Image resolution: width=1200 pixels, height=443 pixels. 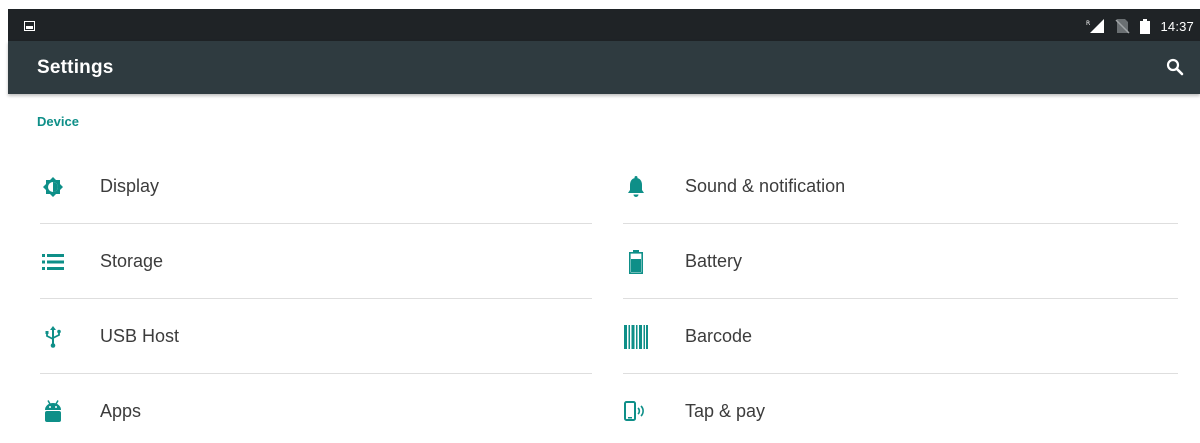 I want to click on signal-icon: R, so click(x=1095, y=26).